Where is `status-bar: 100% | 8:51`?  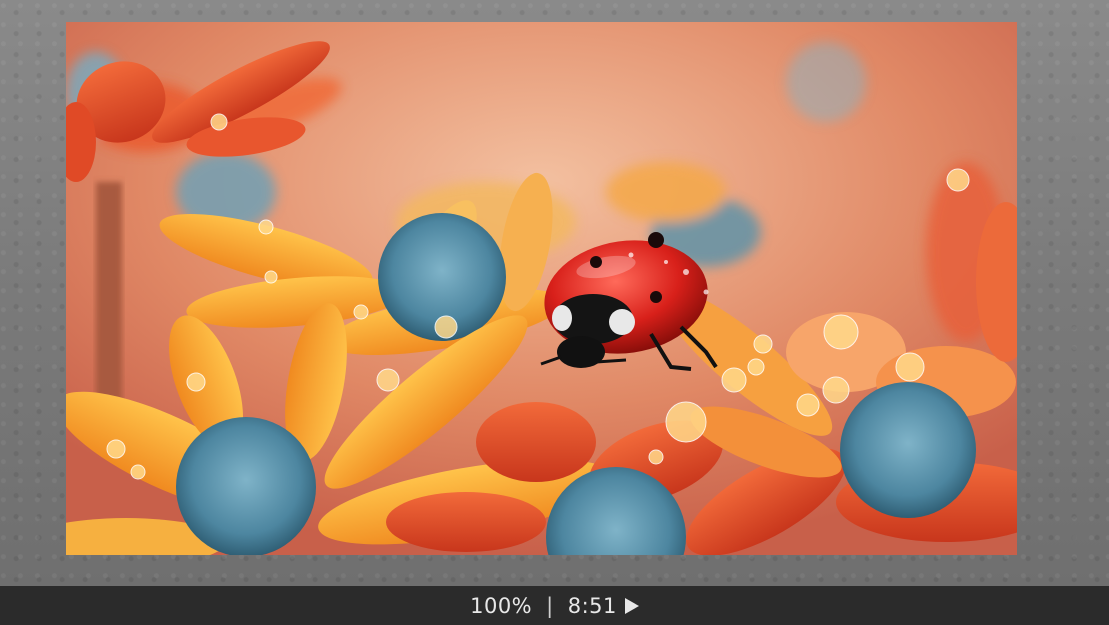 status-bar: 100% | 8:51 is located at coordinates (554, 605).